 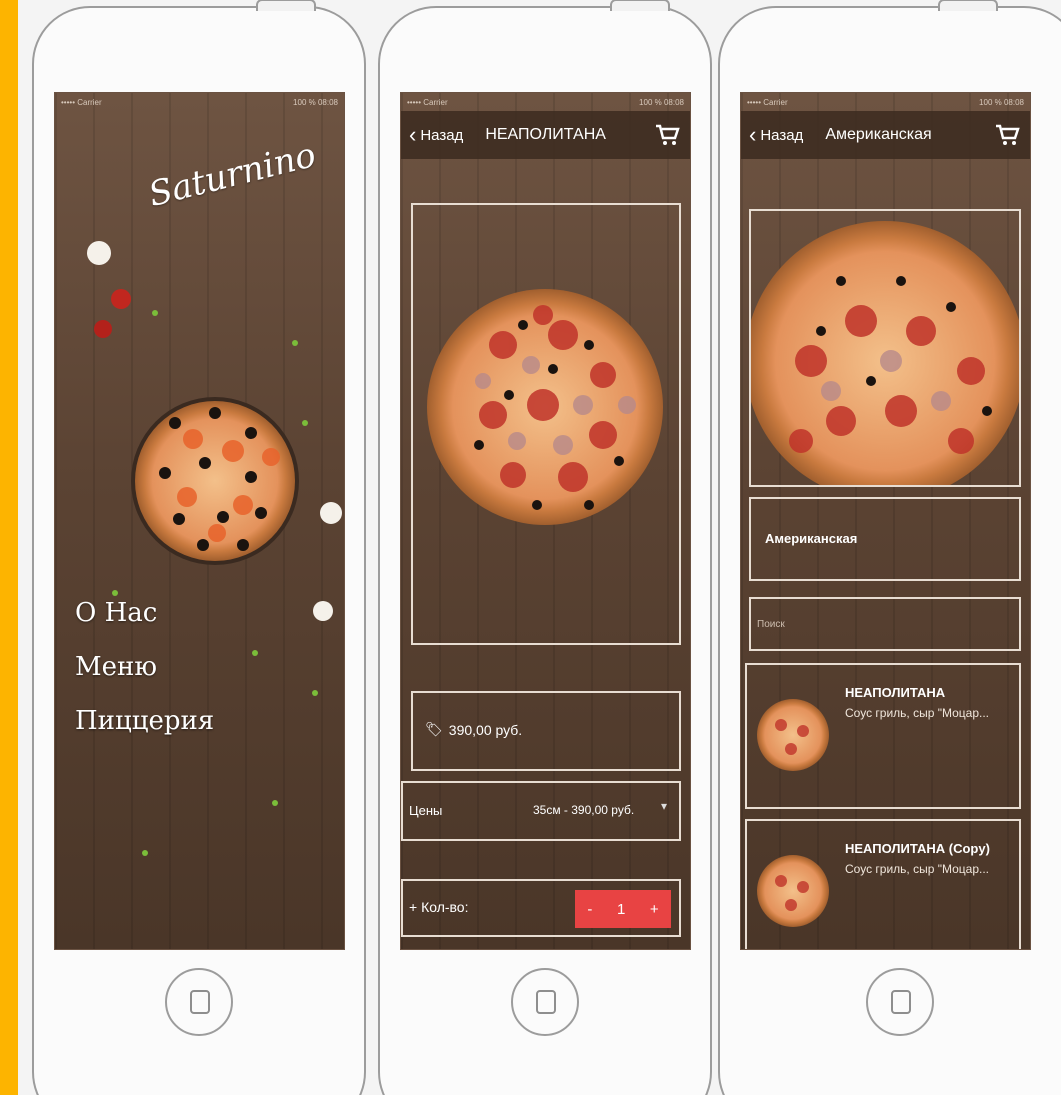 What do you see at coordinates (663, 806) in the screenshot?
I see `chevron-down-icon: ▾` at bounding box center [663, 806].